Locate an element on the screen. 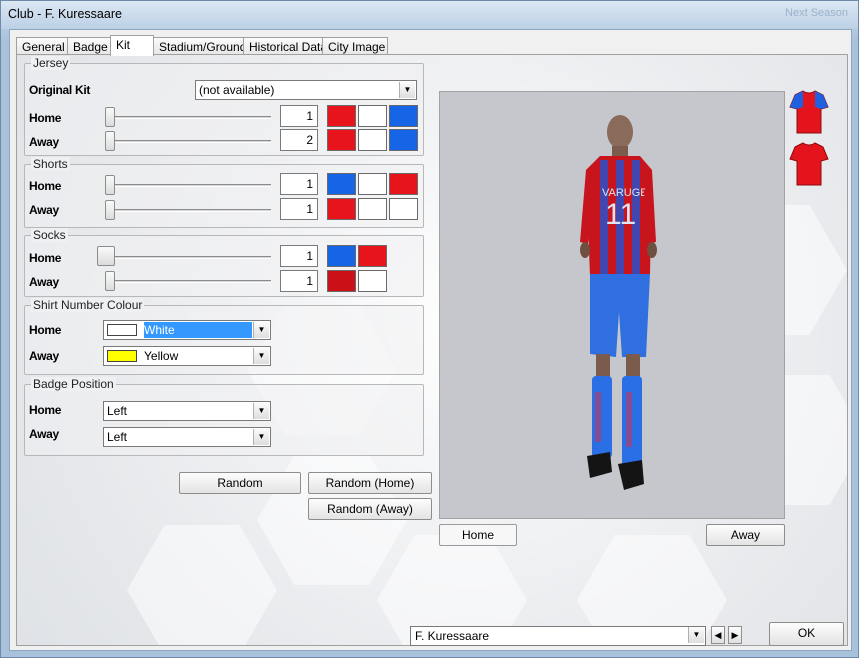  socks-home-slider-track is located at coordinates (184, 257).